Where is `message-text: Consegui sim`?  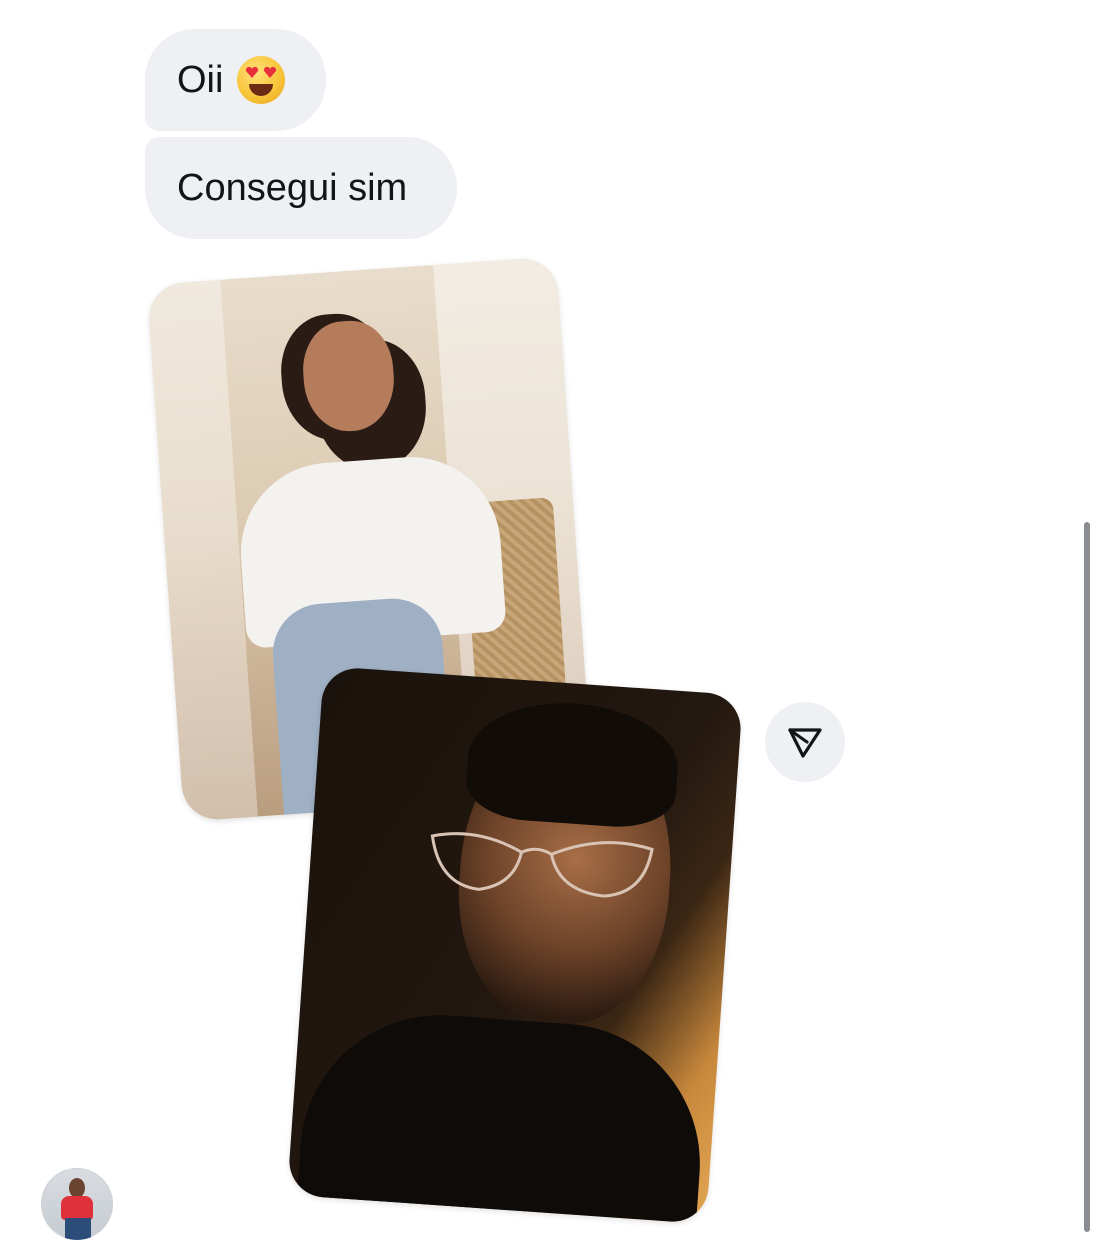 message-text: Consegui sim is located at coordinates (292, 188).